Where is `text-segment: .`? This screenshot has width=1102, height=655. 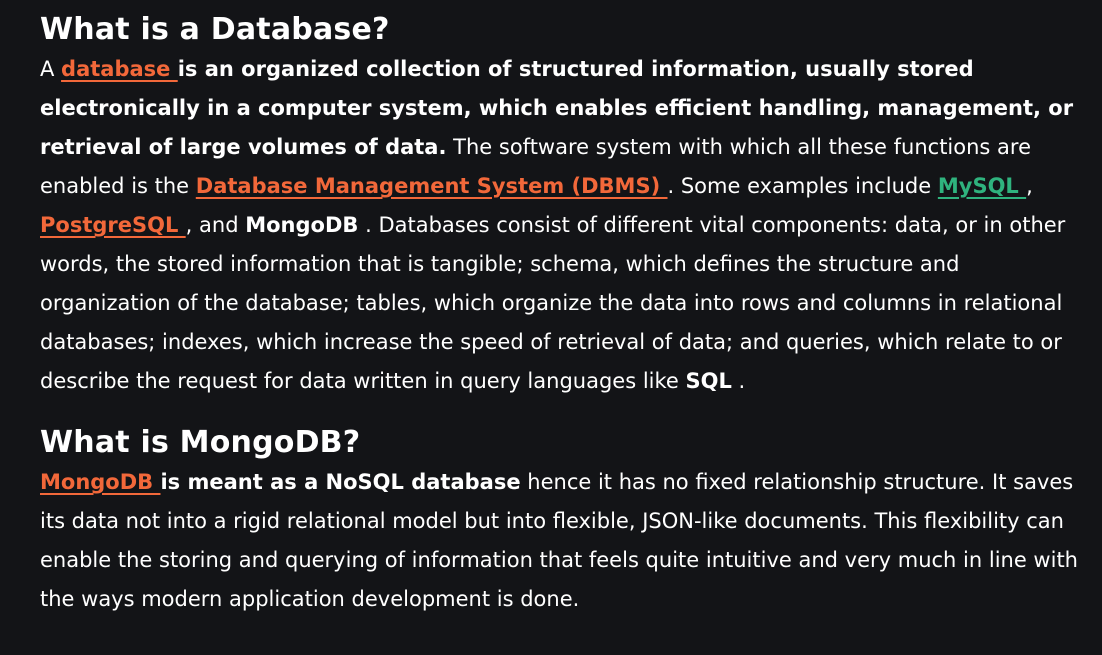 text-segment: . is located at coordinates (742, 381).